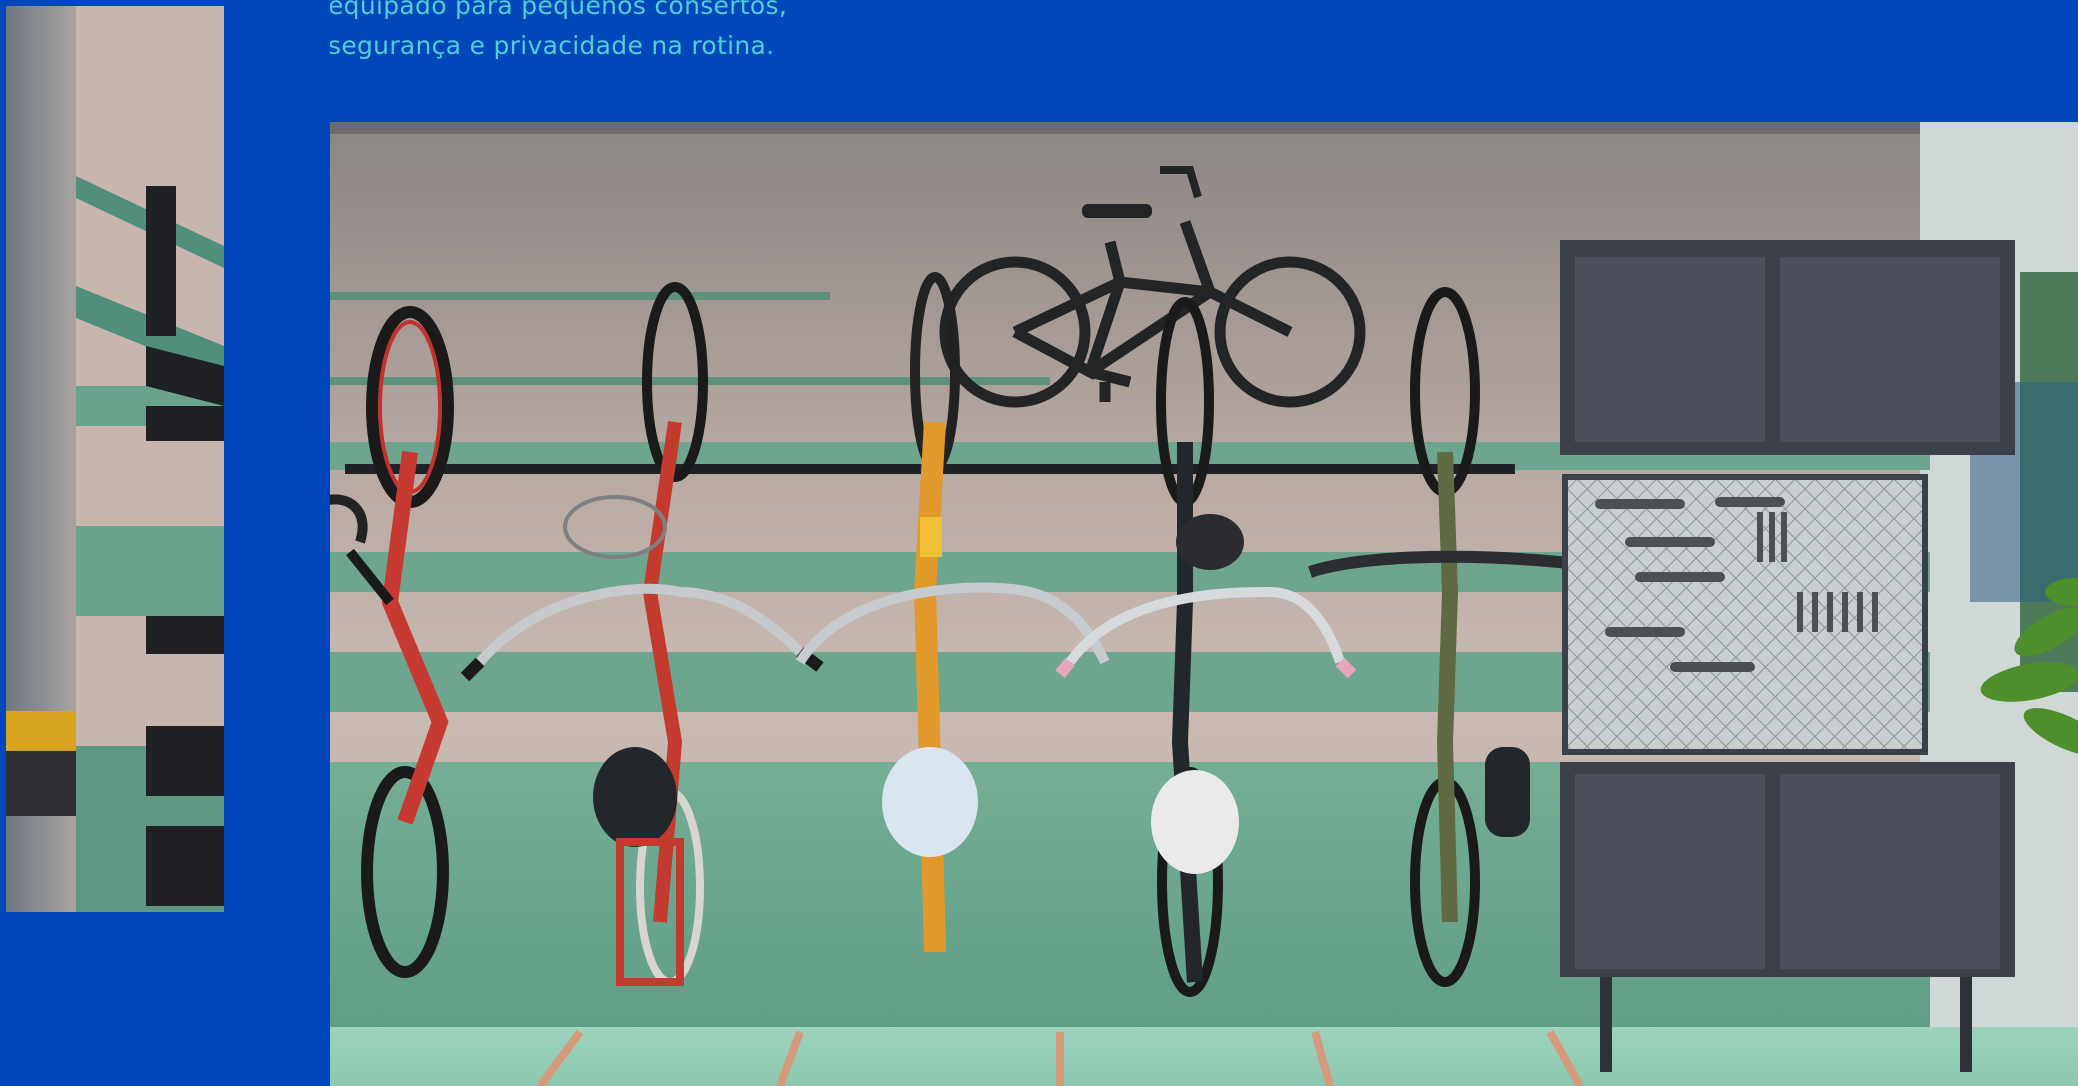 This screenshot has height=1086, width=2078. Describe the element at coordinates (165, 999) in the screenshot. I see `decorative-strip-bottom` at that location.